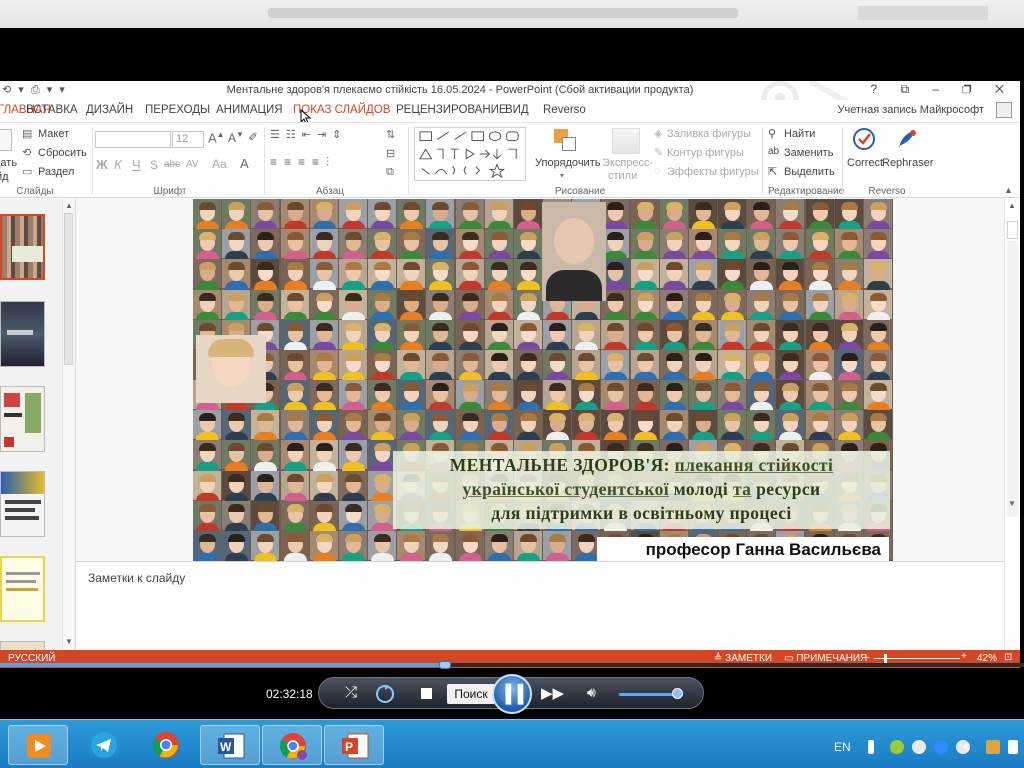  Describe the element at coordinates (219, 164) in the screenshot. I see `change-case-button: Aa` at that location.